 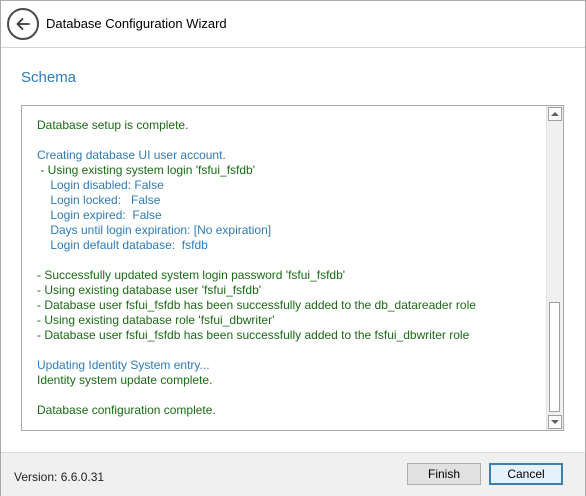 I want to click on scroll-up-arrow-icon, so click(x=555, y=114).